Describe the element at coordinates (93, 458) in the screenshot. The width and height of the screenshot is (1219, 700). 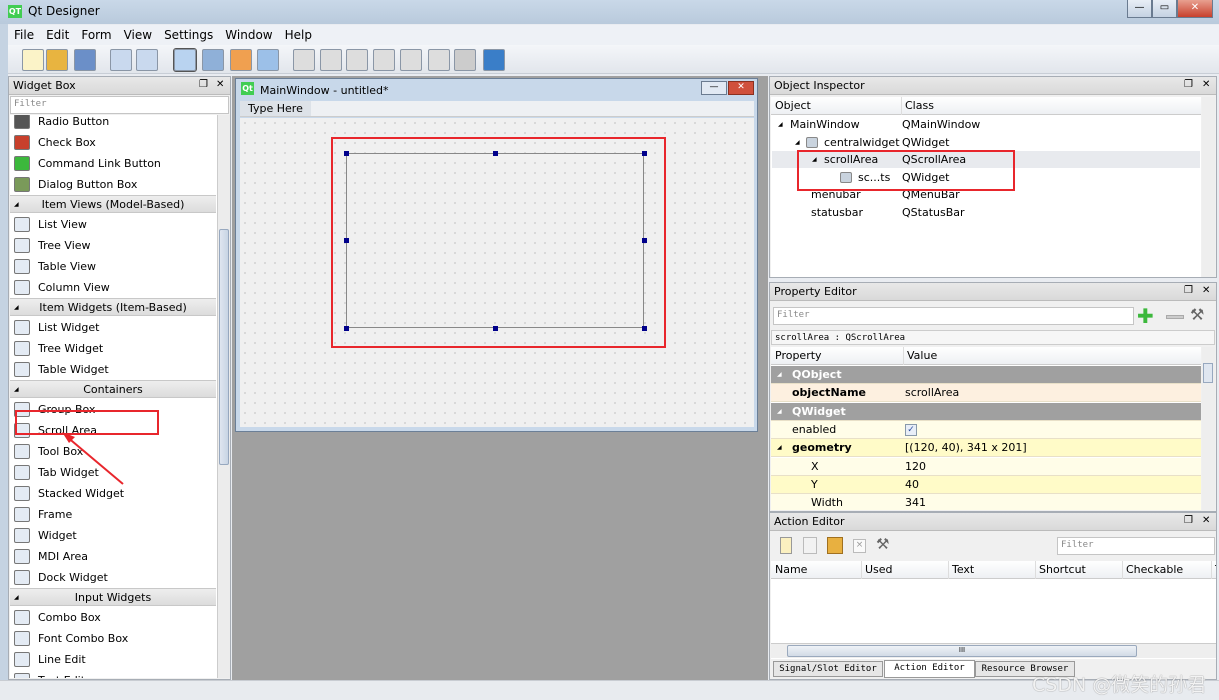
I see `annotation-arrow` at that location.